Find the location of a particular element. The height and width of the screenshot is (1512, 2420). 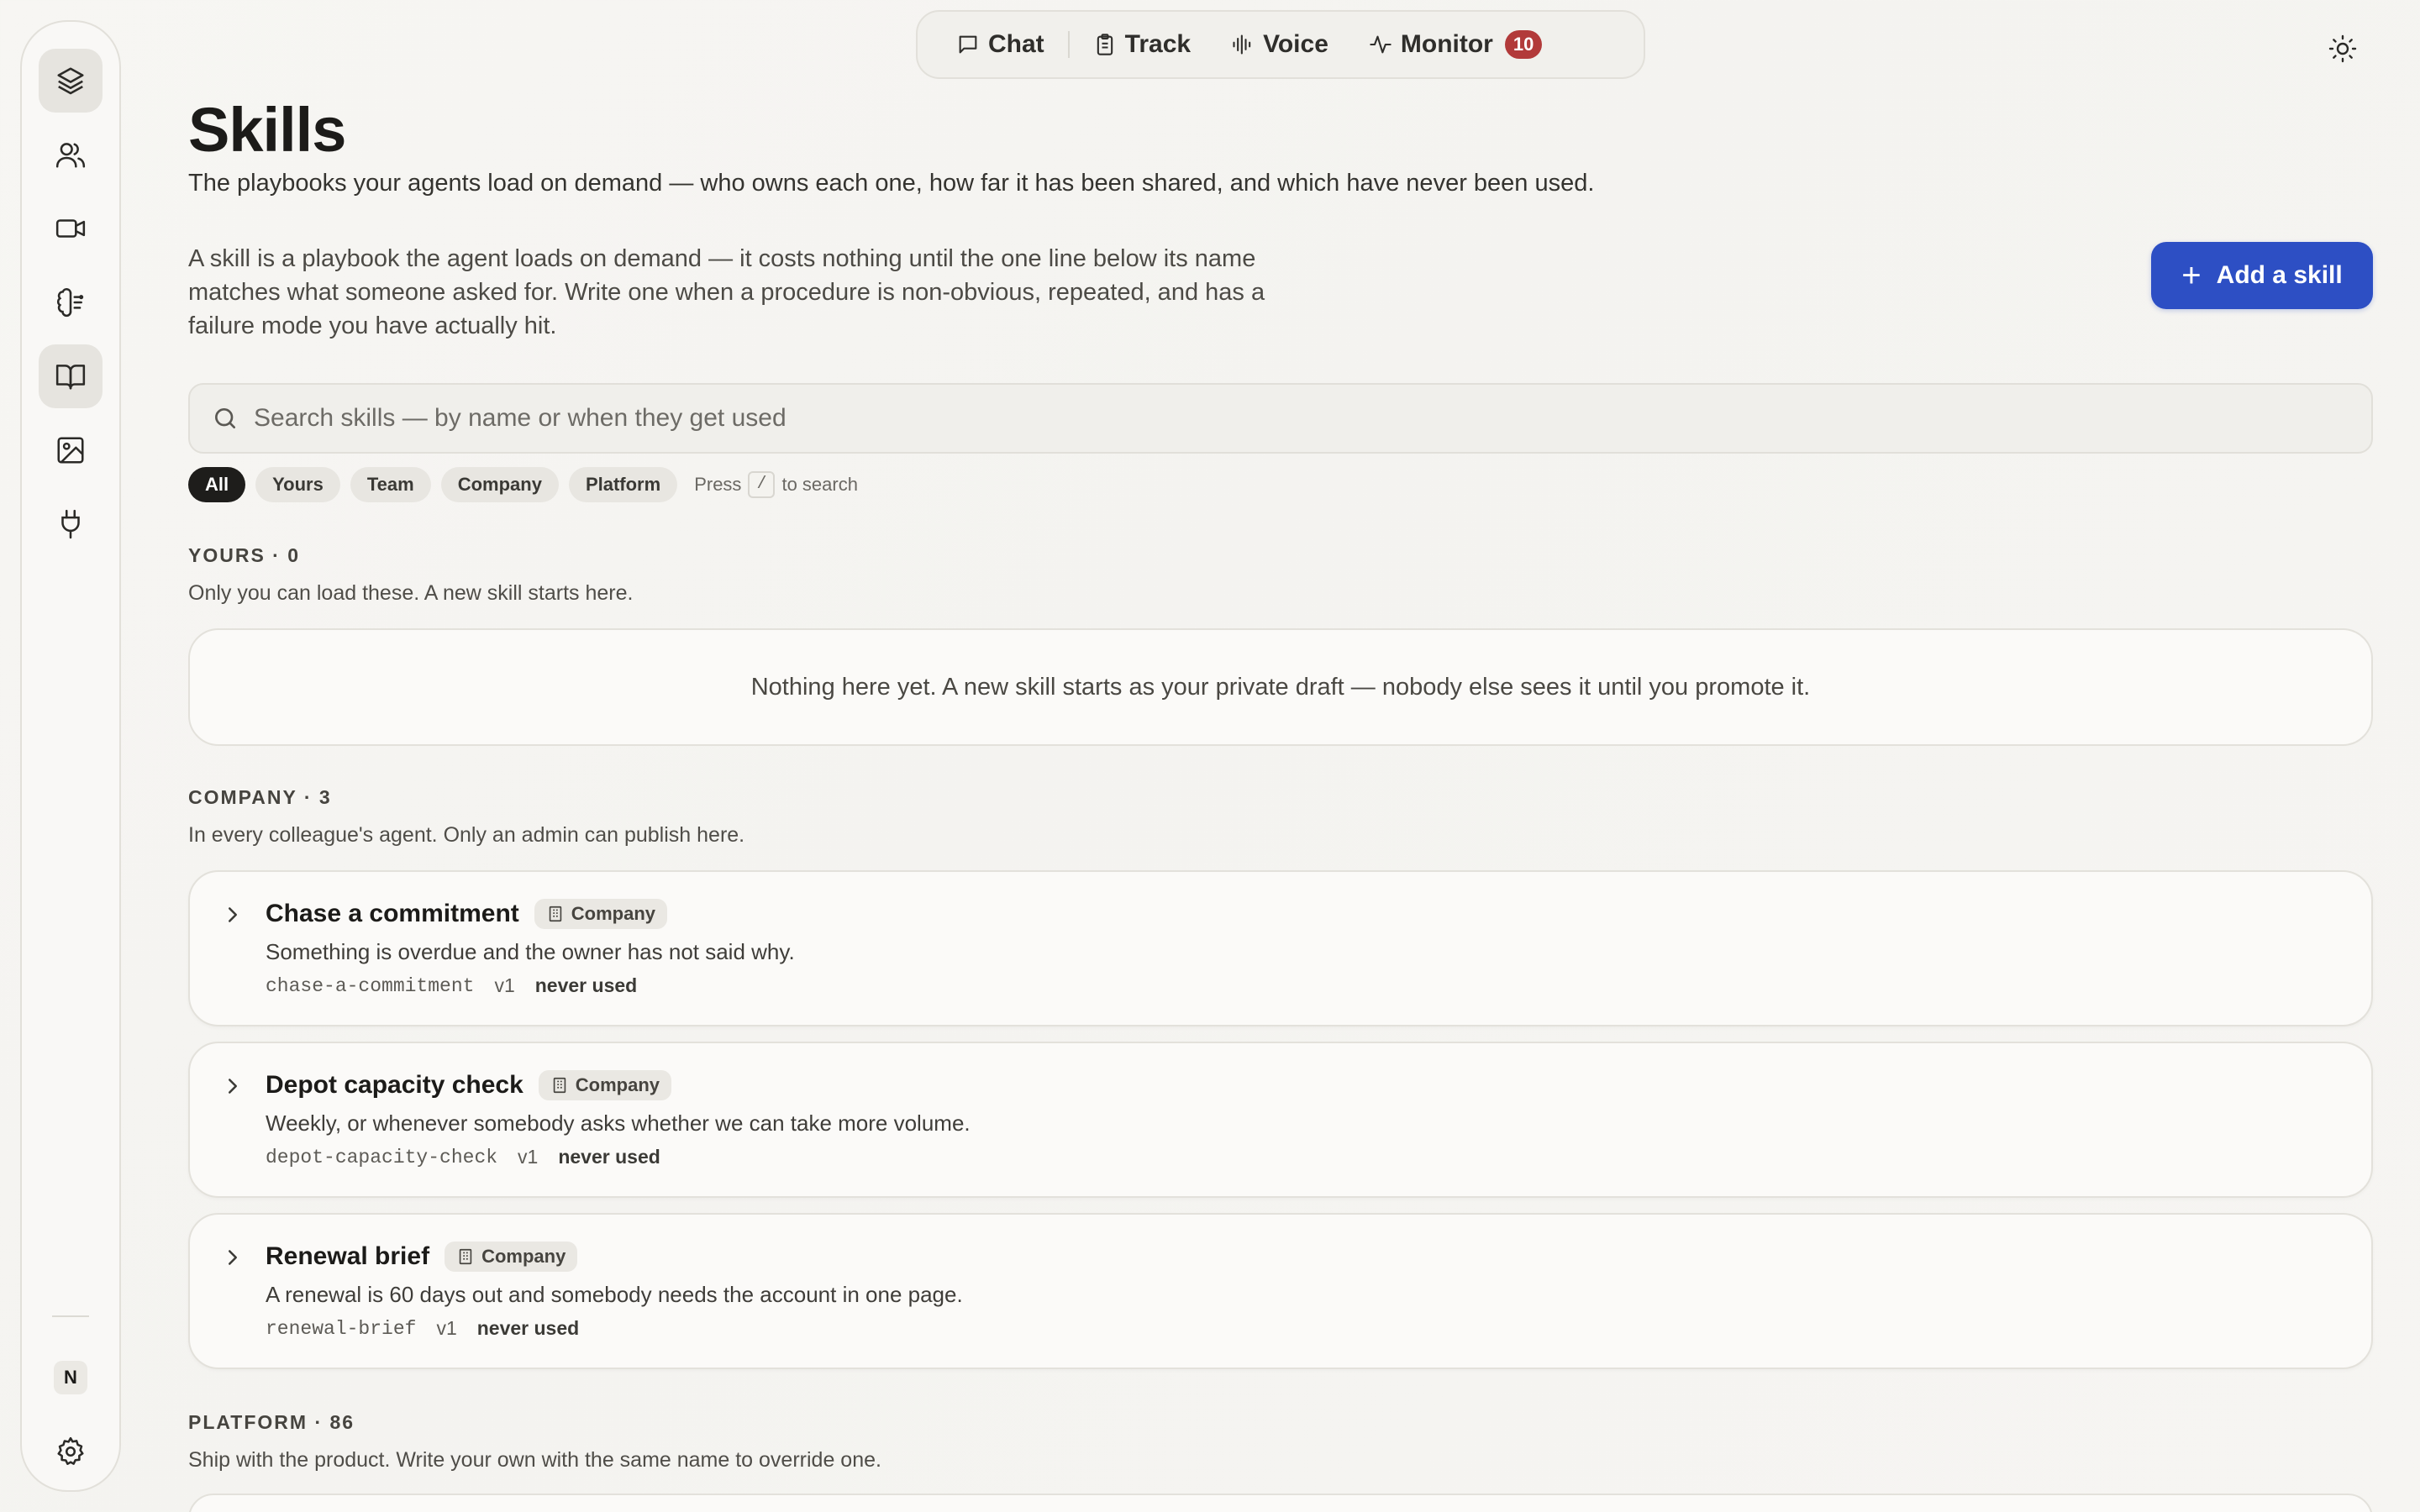

pulse-icon is located at coordinates (1381, 44).